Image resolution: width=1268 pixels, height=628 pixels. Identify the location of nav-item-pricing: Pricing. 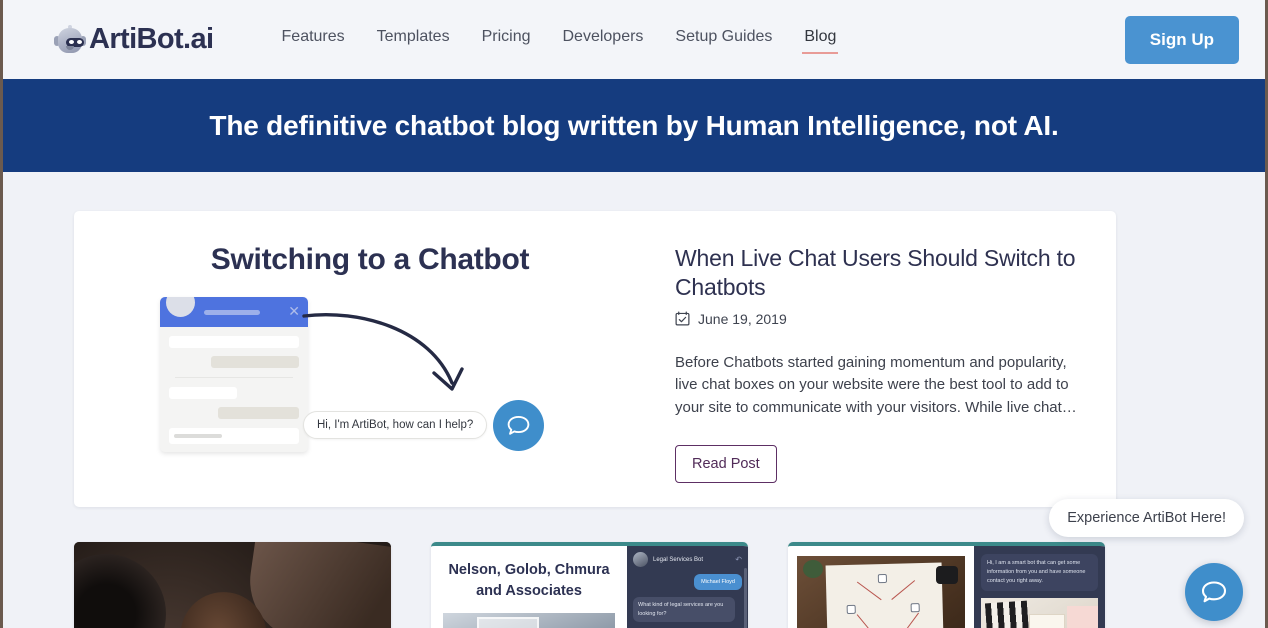
(506, 40).